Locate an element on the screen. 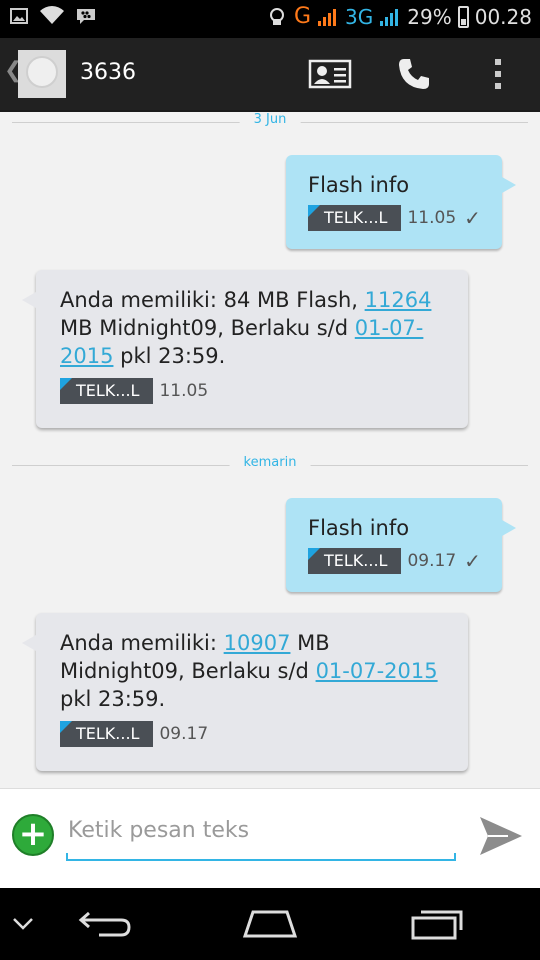  date-separator: kemarin is located at coordinates (270, 465).